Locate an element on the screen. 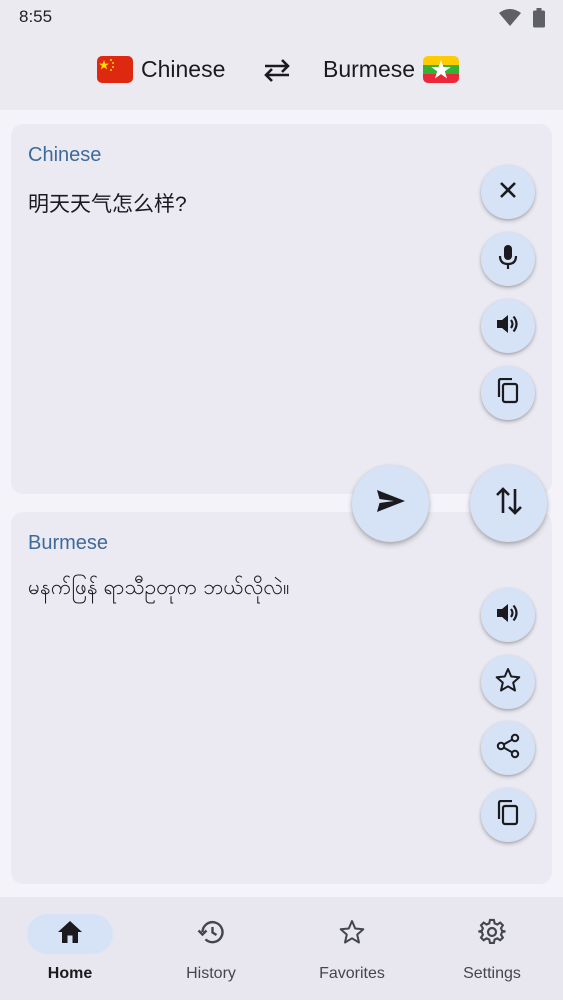 The height and width of the screenshot is (1000, 563). target-card-label: Burmese is located at coordinates (68, 543).